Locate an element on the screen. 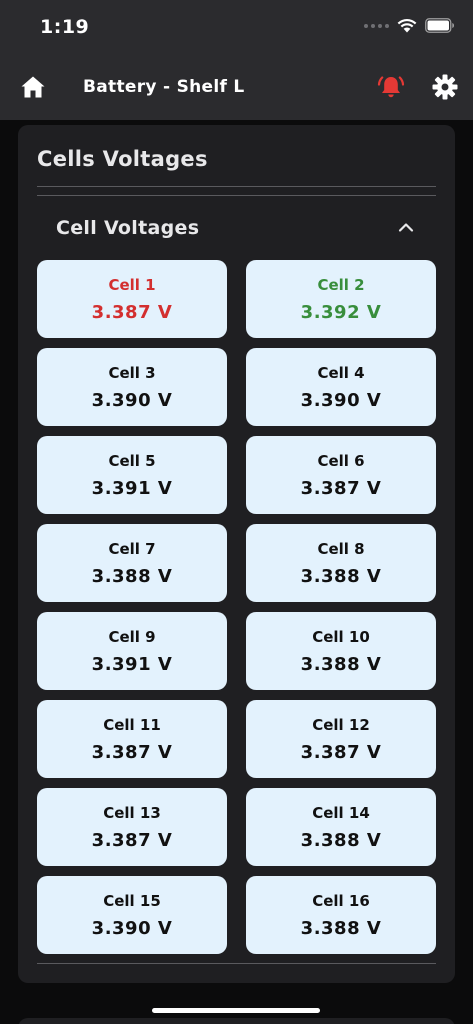 The height and width of the screenshot is (1024, 473). cell-name: Cell 4 is located at coordinates (341, 372).